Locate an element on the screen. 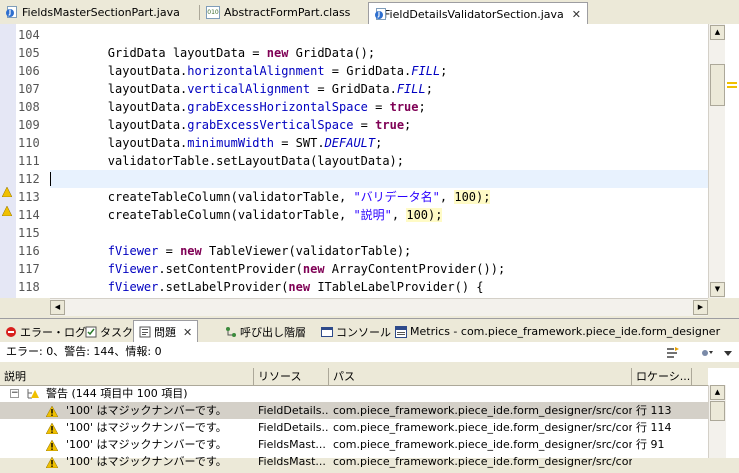 The image size is (739, 473). line-number: 110 is located at coordinates (29, 143).